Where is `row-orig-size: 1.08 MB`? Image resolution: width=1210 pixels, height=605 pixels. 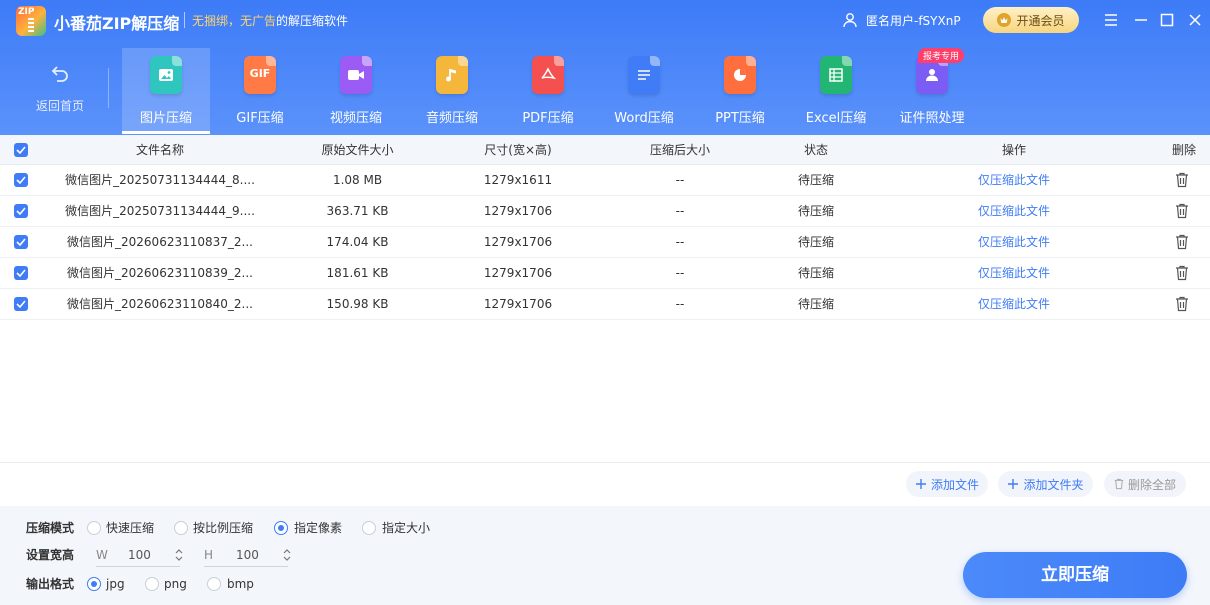
row-orig-size: 1.08 MB is located at coordinates (357, 180).